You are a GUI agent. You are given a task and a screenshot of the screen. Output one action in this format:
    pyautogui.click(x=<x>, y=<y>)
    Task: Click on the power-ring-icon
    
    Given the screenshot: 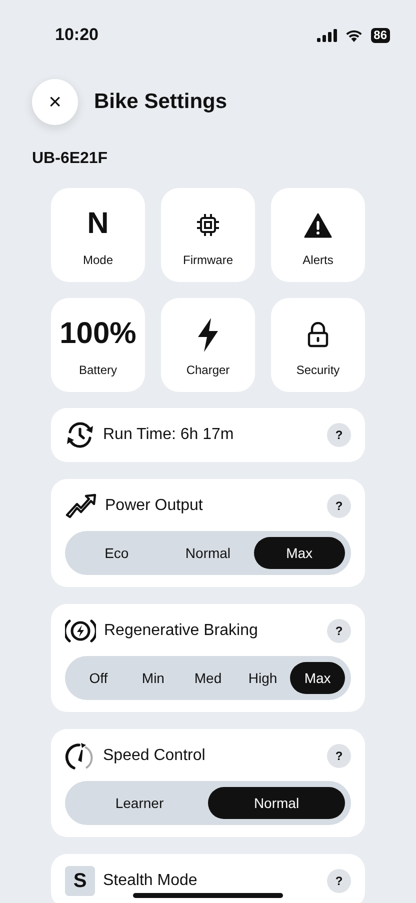 What is the action you would take?
    pyautogui.click(x=80, y=631)
    